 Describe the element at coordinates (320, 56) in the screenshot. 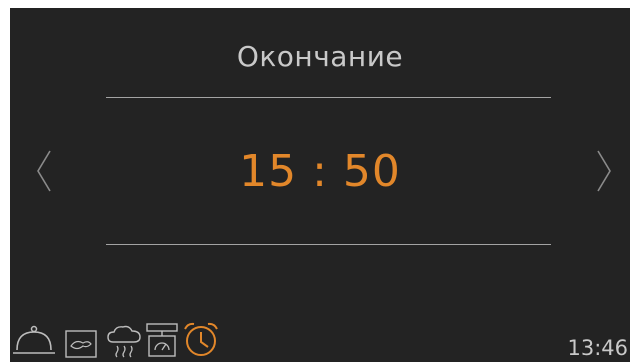

I see `screen-title: Окончание` at that location.